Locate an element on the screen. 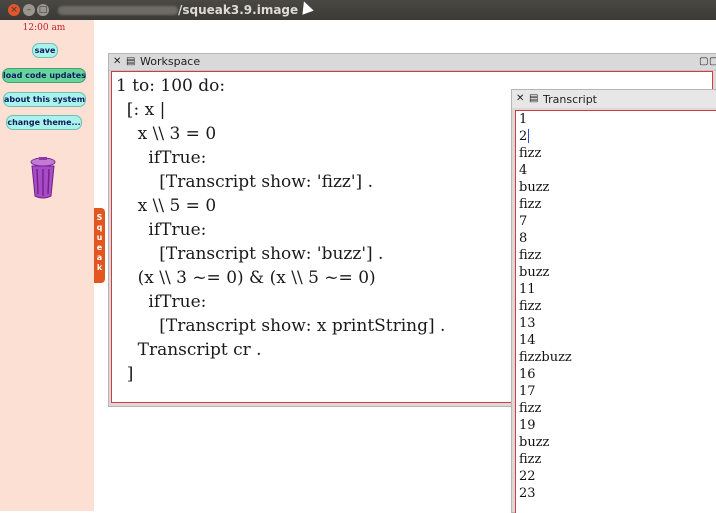 This screenshot has height=513, width=716. code-line: Transcript cr . is located at coordinates (189, 350).